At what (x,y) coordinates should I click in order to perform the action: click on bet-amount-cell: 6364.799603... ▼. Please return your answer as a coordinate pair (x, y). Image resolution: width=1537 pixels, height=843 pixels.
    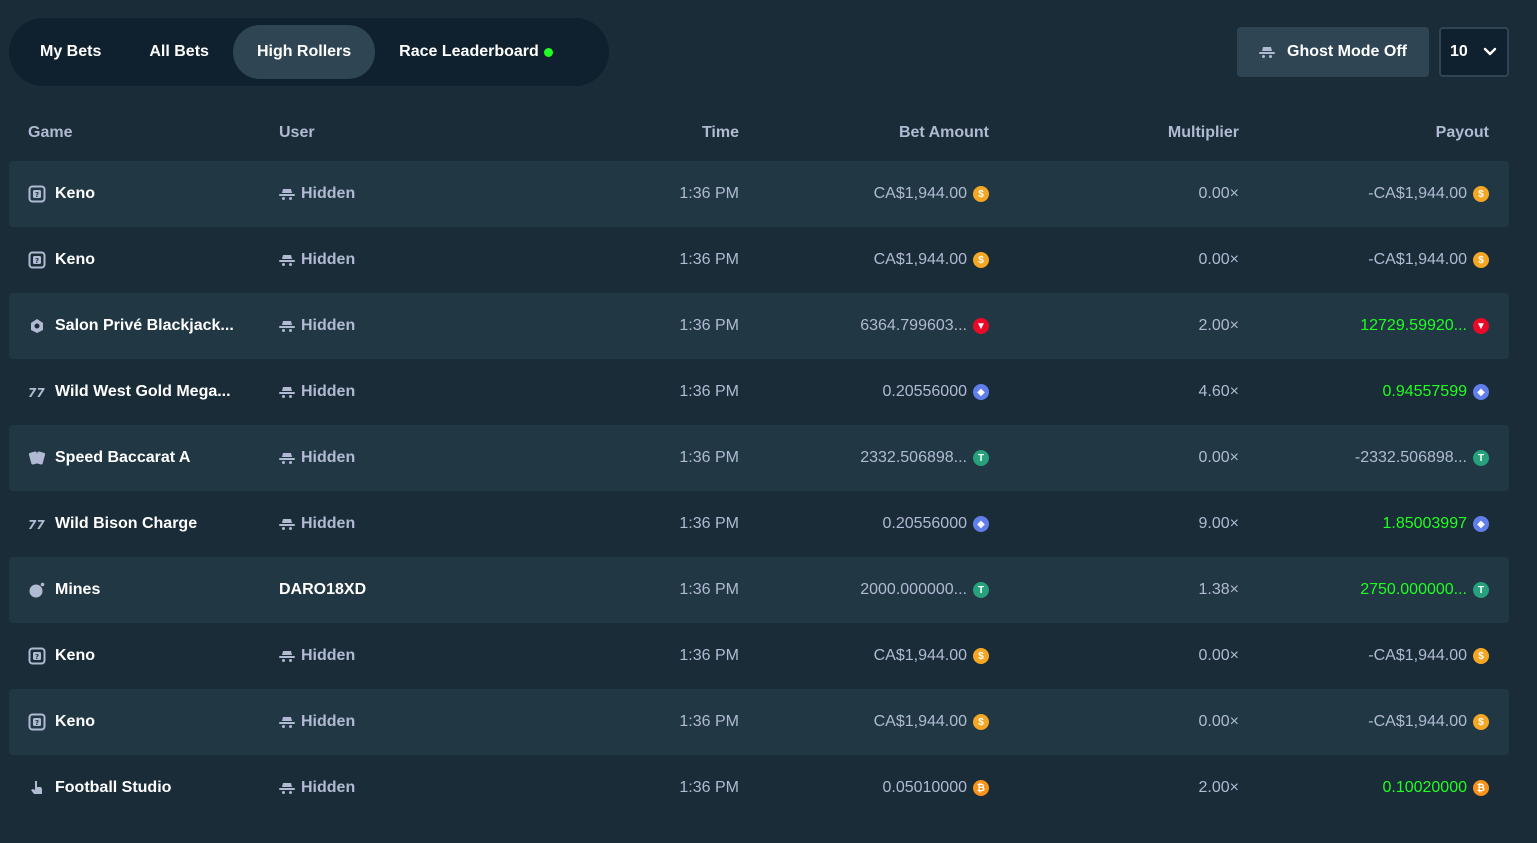
    Looking at the image, I should click on (924, 326).